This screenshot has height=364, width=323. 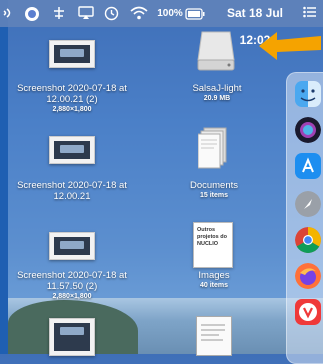 I want to click on desktop-item-salsaj: SalsaJ-light 20.9 MB, so click(x=217, y=93).